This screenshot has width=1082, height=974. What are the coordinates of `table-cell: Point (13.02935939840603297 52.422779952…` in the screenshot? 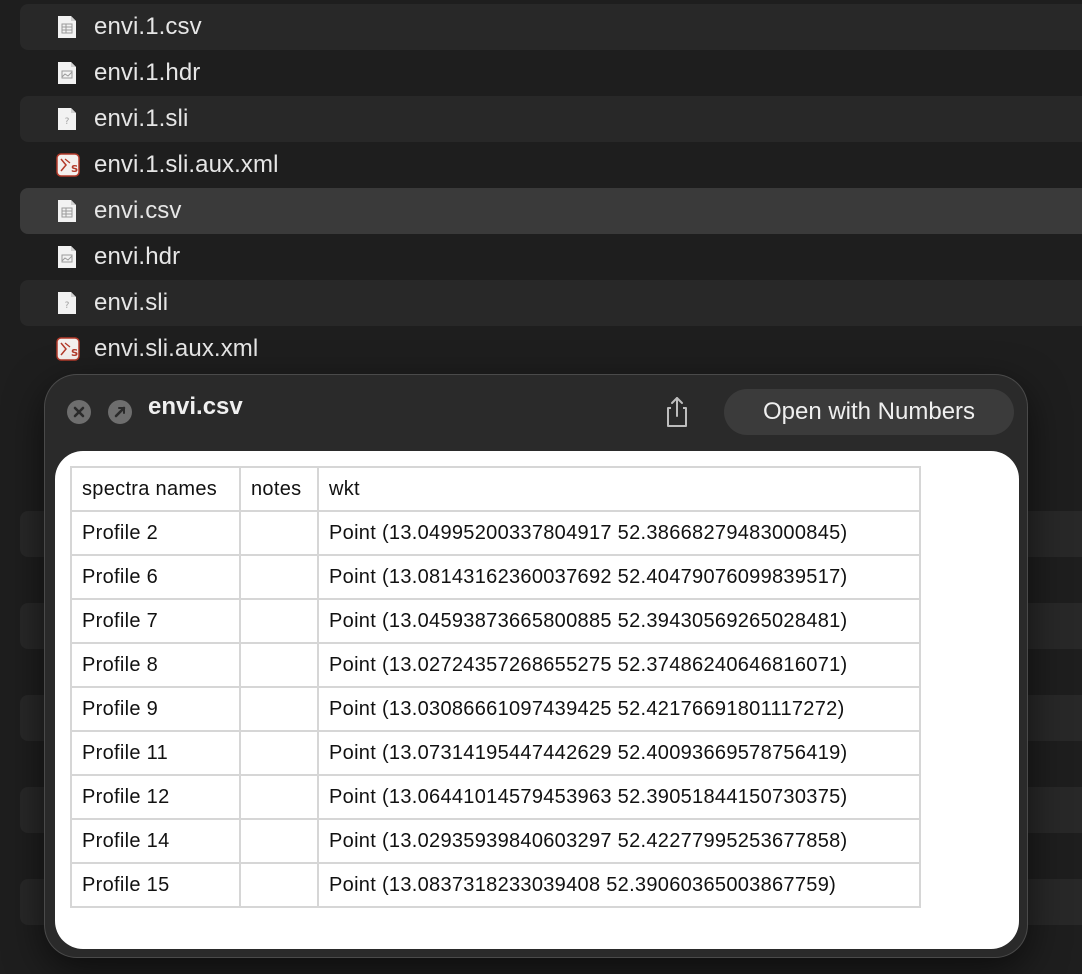 It's located at (619, 841).